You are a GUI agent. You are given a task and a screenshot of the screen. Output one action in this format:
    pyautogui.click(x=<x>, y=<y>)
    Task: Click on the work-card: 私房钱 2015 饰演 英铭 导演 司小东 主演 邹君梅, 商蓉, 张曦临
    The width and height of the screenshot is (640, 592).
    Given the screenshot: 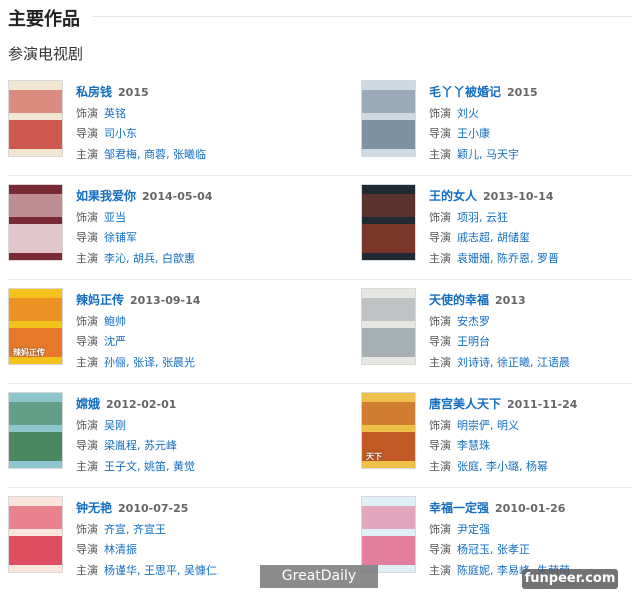 What is the action you would take?
    pyautogui.click(x=184, y=124)
    